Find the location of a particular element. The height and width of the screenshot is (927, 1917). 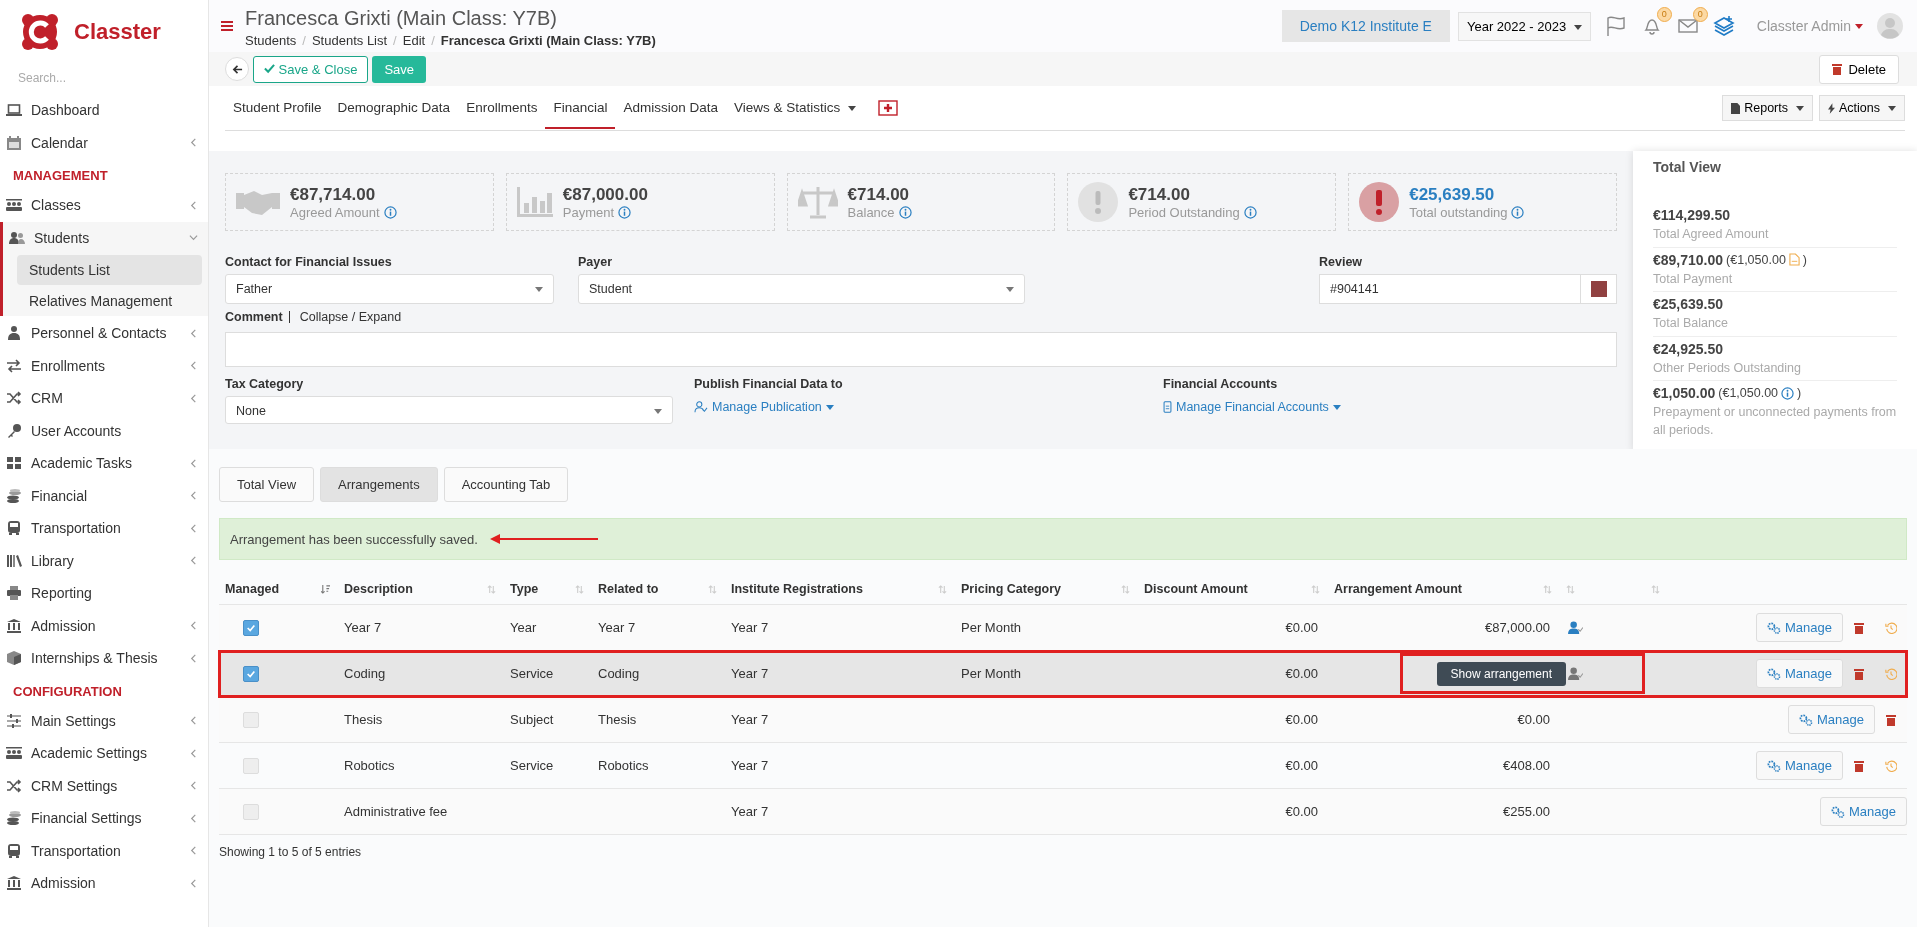

sidebar-item: Reporting is located at coordinates (104, 593).